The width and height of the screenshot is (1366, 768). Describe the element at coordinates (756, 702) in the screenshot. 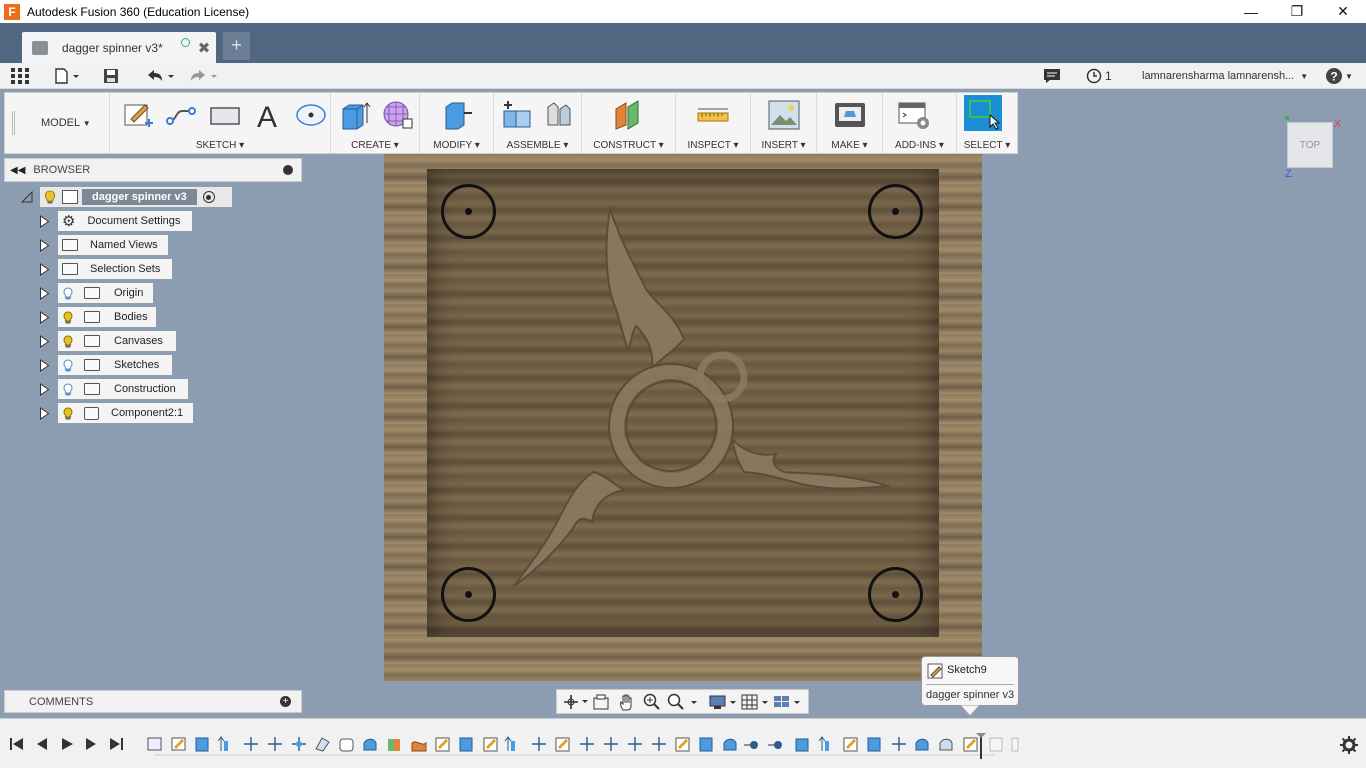

I see `grid-snap-icon` at that location.